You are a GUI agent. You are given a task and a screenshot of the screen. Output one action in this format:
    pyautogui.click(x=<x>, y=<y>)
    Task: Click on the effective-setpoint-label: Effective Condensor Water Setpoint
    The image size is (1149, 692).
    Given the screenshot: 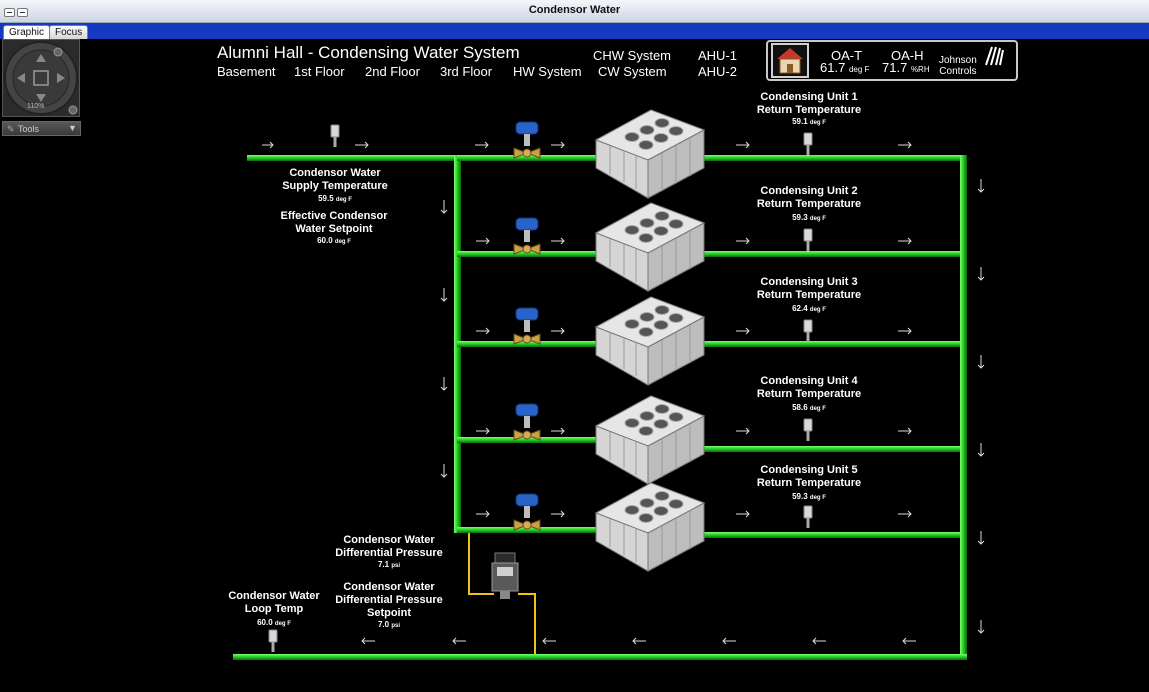 What is the action you would take?
    pyautogui.click(x=334, y=223)
    